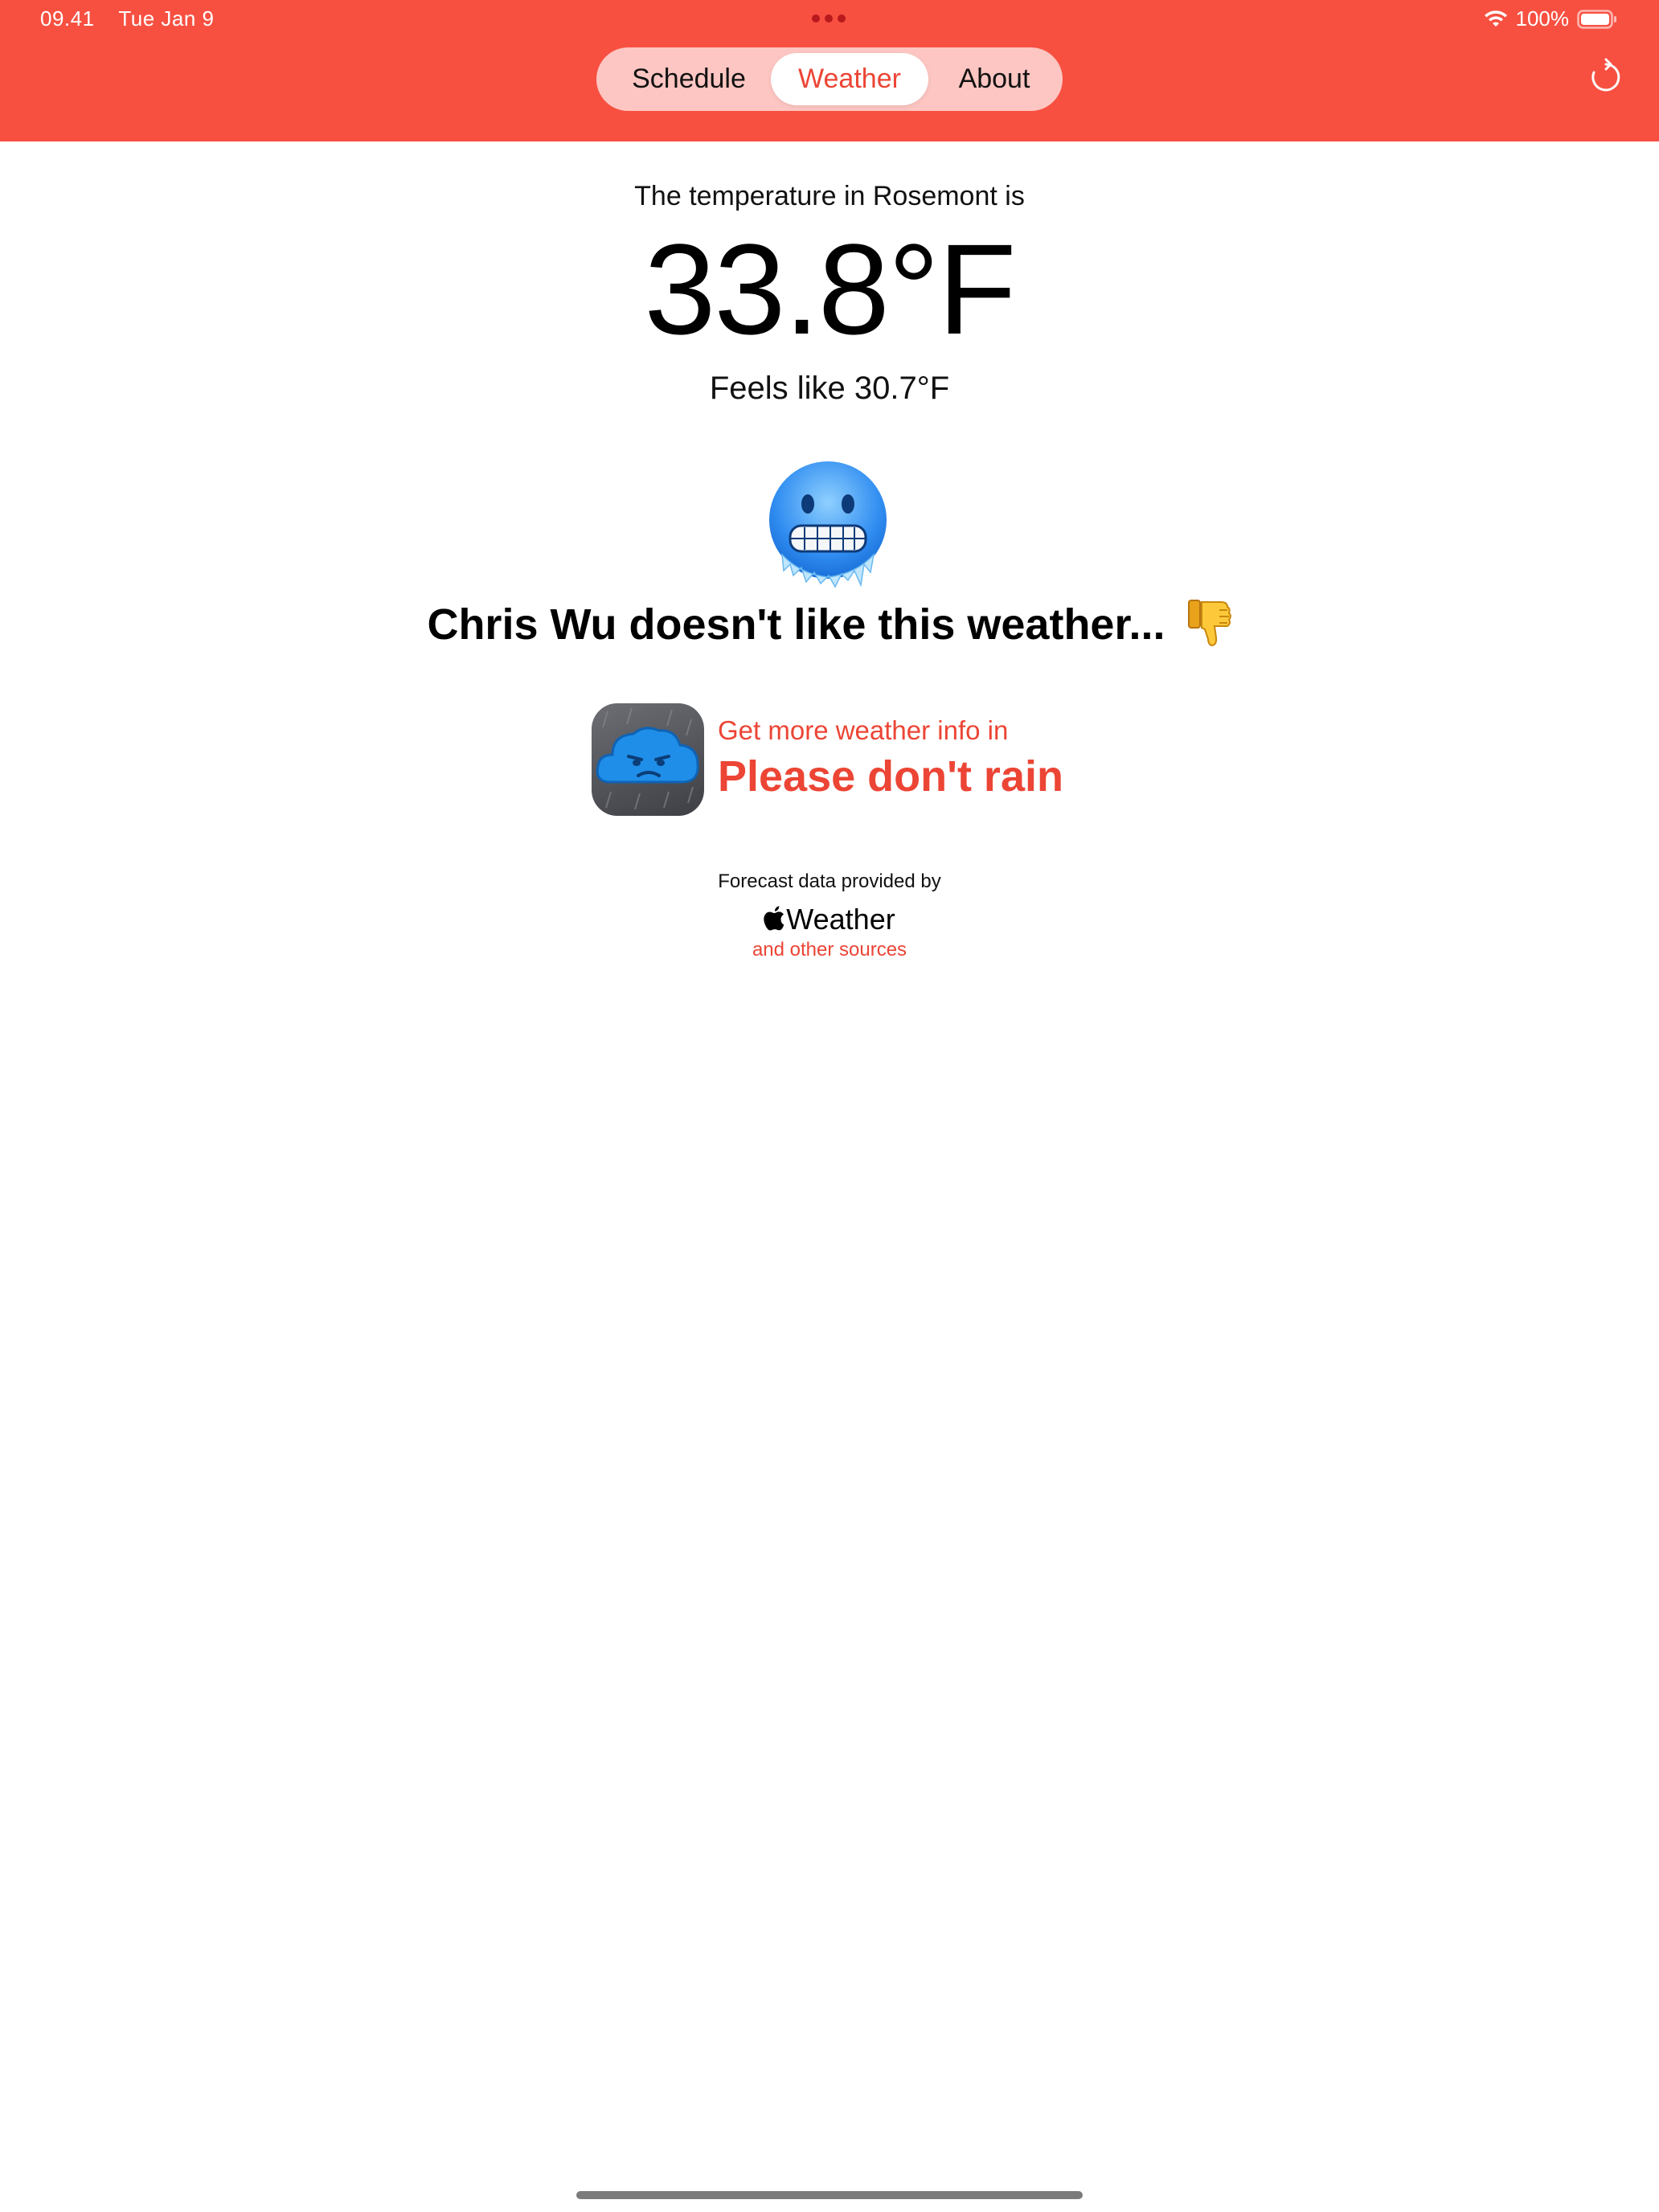 The height and width of the screenshot is (2212, 1659). What do you see at coordinates (648, 759) in the screenshot?
I see `please-dont-rain-app-icon` at bounding box center [648, 759].